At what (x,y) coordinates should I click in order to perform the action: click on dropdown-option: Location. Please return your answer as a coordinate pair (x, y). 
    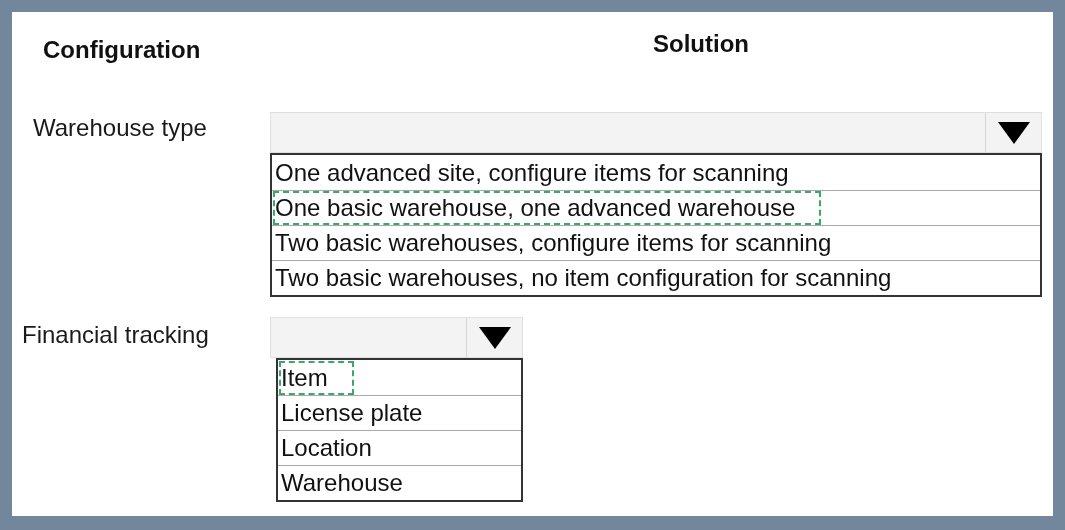
    Looking at the image, I should click on (399, 447).